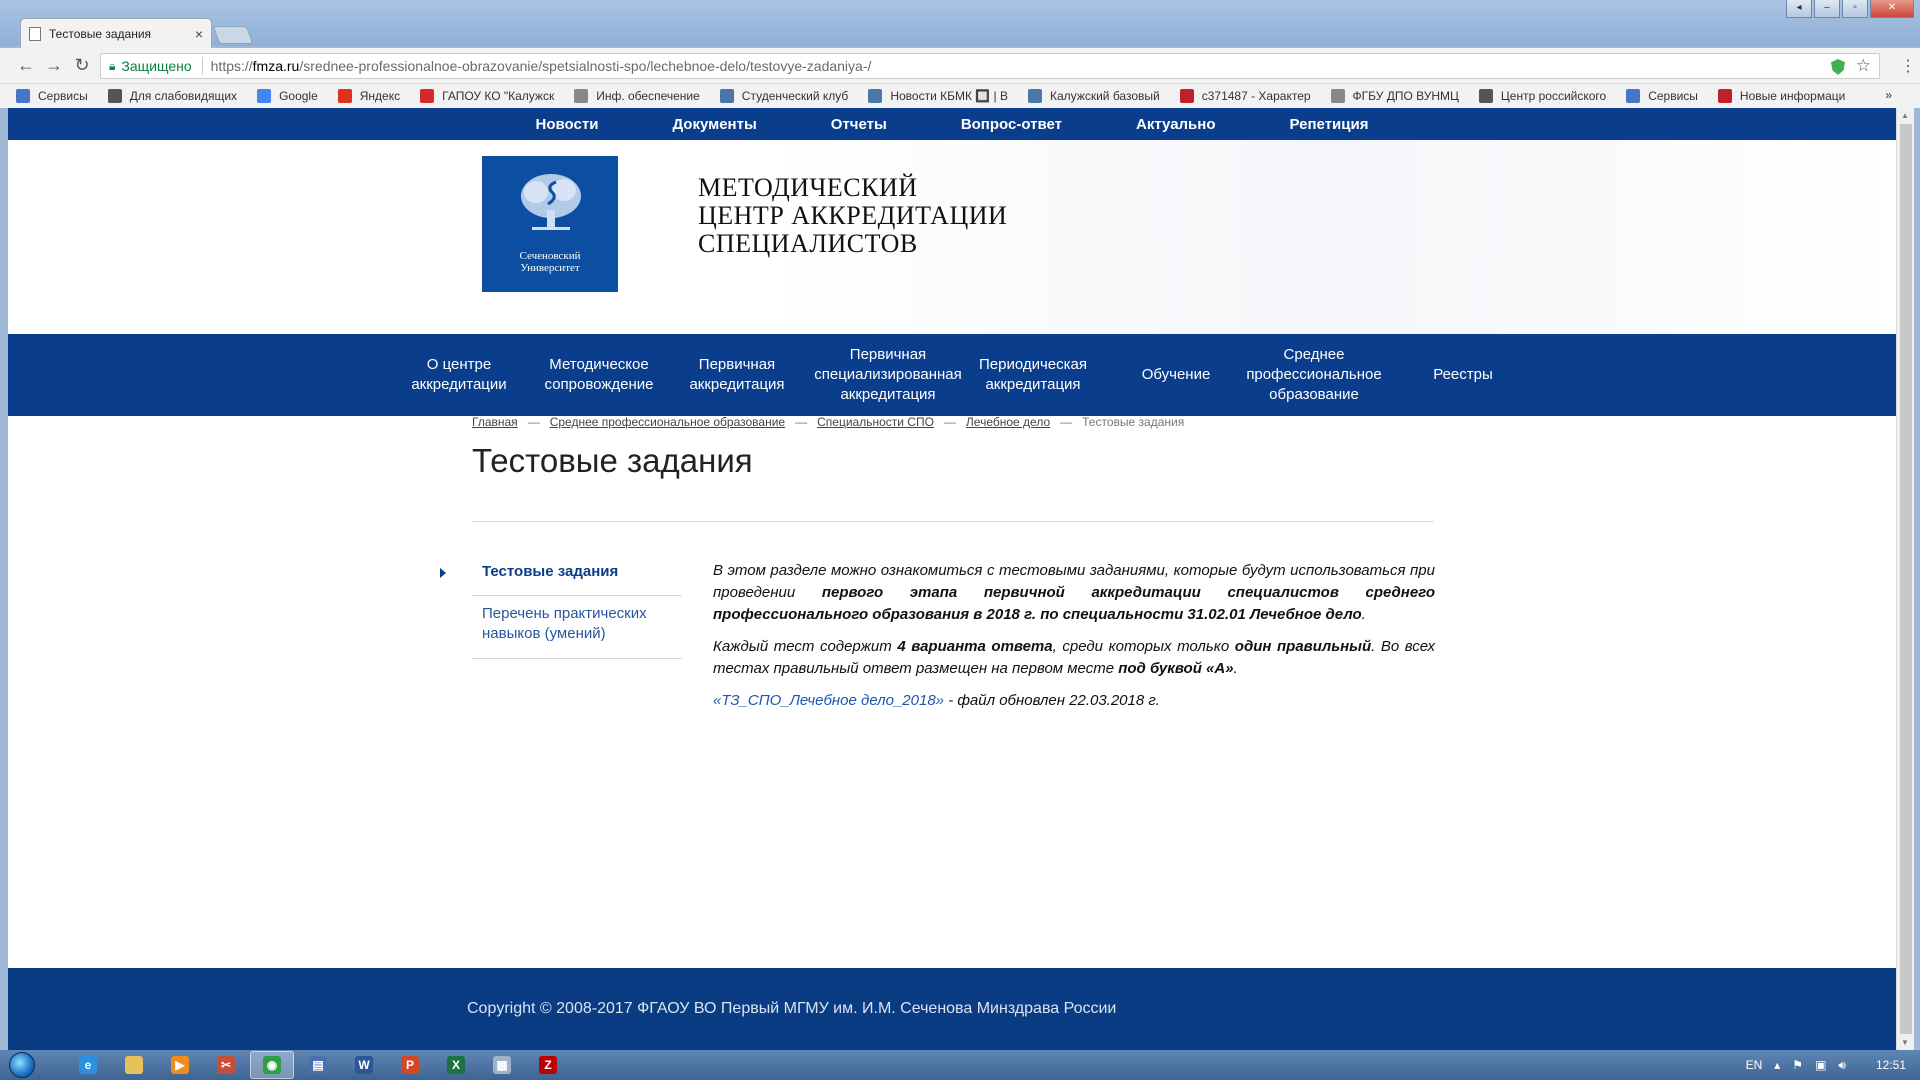  I want to click on nav-training: Обучение, so click(1176, 375).